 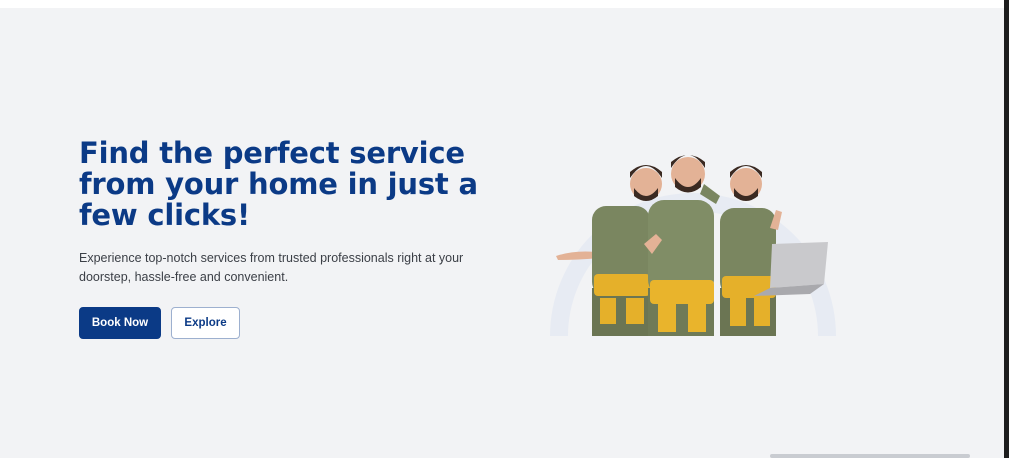 What do you see at coordinates (799, 265) in the screenshot?
I see `laptop-icon` at bounding box center [799, 265].